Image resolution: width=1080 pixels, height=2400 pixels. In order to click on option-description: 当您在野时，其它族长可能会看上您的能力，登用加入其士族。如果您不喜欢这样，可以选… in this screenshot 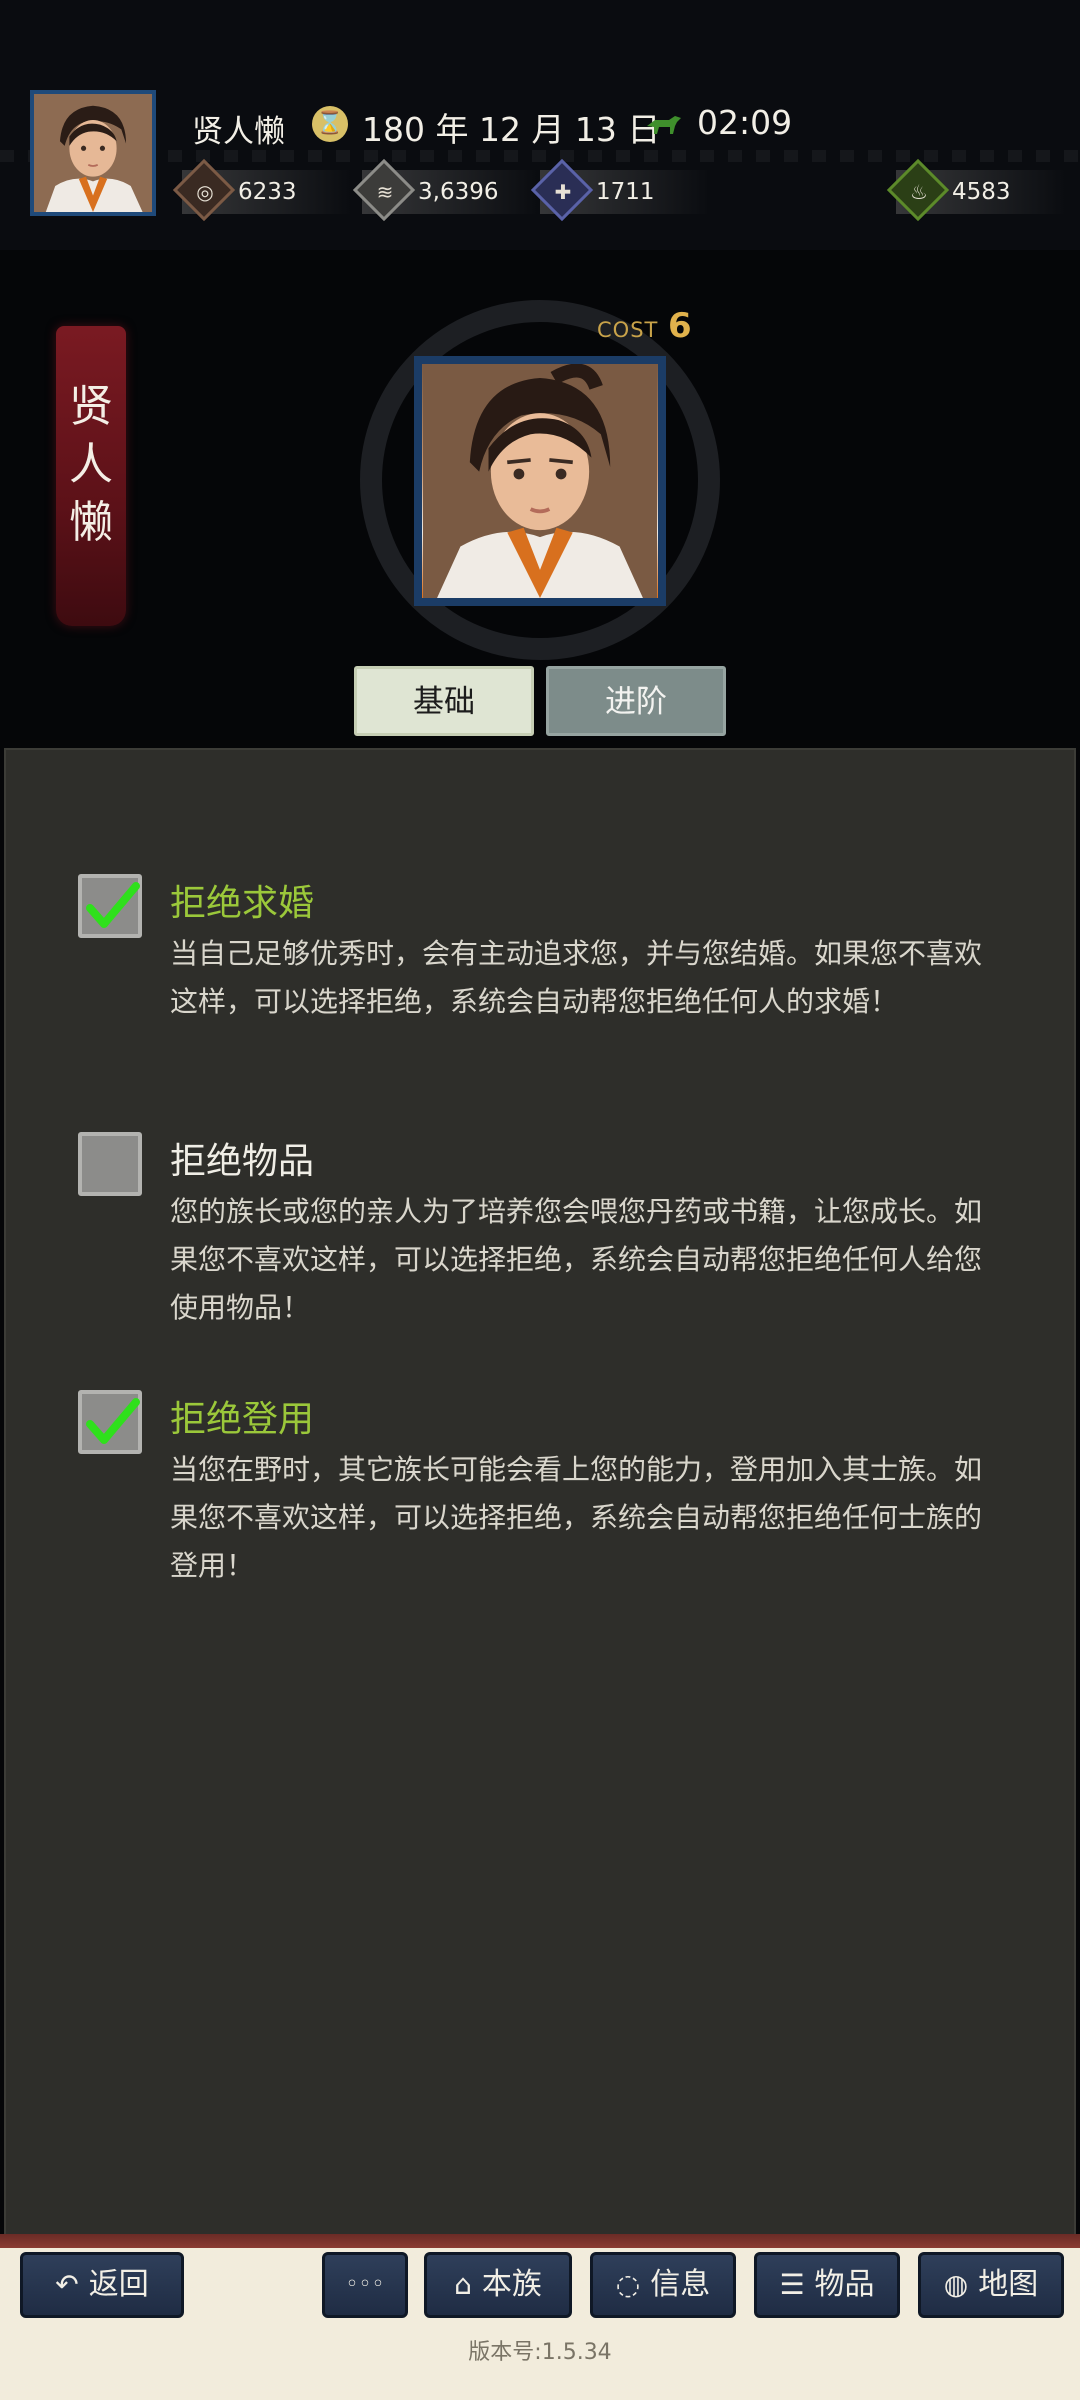, I will do `click(576, 1517)`.